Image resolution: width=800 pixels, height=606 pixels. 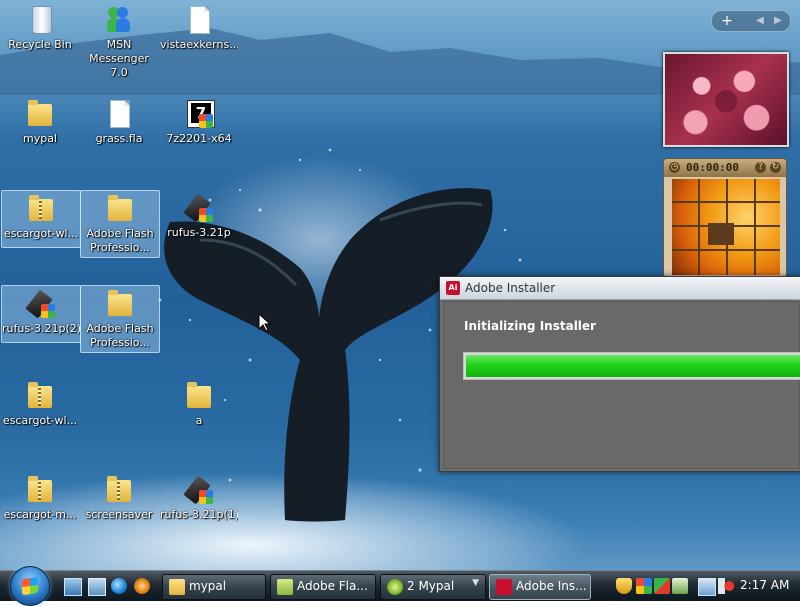 I want to click on system-tray: 2:17 AM, so click(x=706, y=586).